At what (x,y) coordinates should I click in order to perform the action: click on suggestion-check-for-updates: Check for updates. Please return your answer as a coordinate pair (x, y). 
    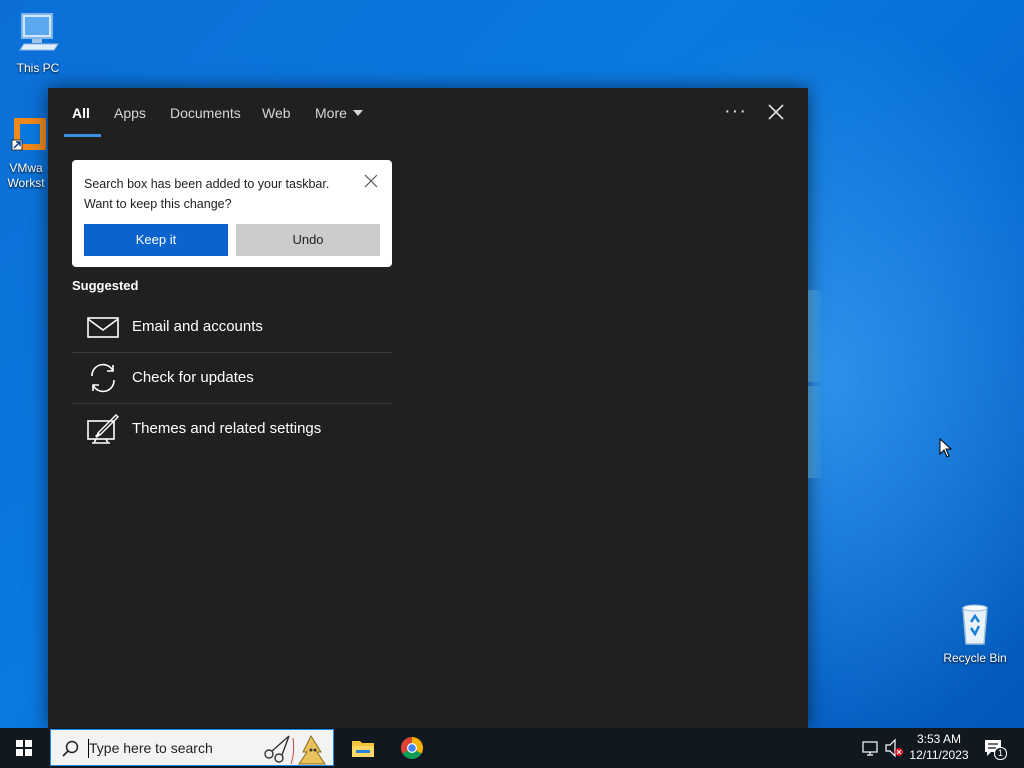
    Looking at the image, I should click on (232, 378).